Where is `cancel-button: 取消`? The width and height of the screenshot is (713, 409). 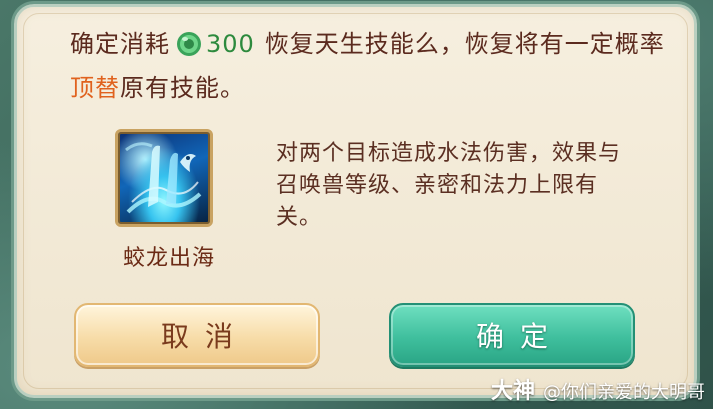
cancel-button: 取消 is located at coordinates (197, 335).